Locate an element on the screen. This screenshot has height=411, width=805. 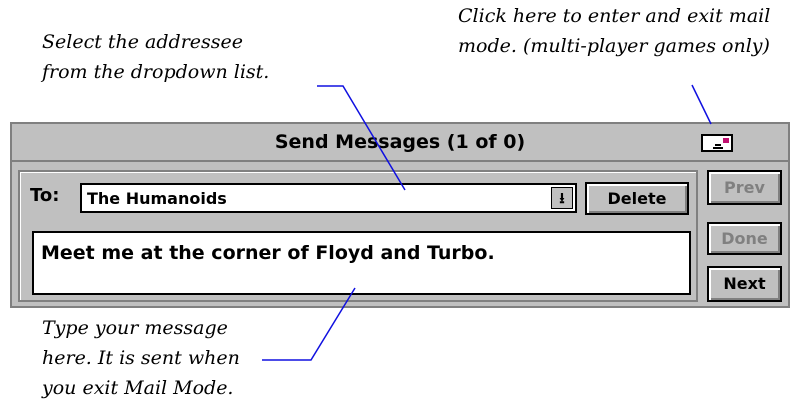
message-callout-line3: you exit Mail Mode. is located at coordinates (138, 388).